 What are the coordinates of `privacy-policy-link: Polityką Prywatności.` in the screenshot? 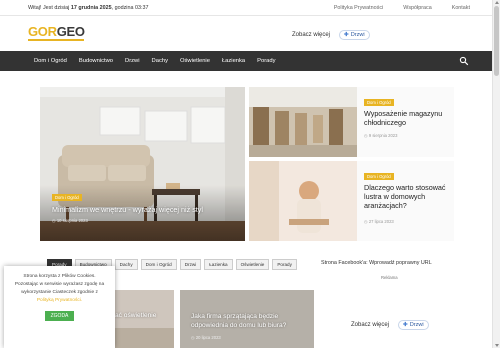 It's located at (59, 301).